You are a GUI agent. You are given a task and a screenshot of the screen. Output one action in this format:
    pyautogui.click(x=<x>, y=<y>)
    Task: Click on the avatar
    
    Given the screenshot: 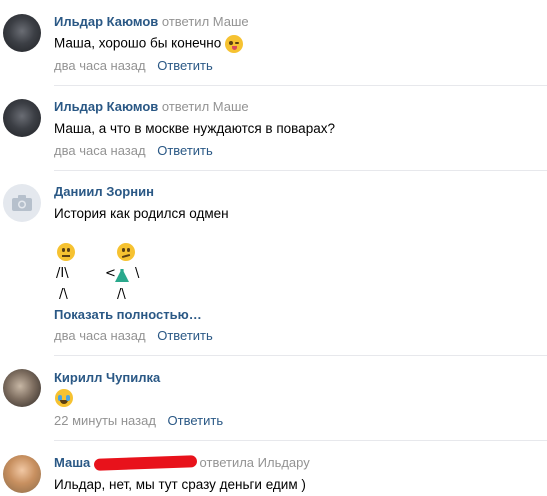 What is the action you would take?
    pyautogui.click(x=22, y=474)
    